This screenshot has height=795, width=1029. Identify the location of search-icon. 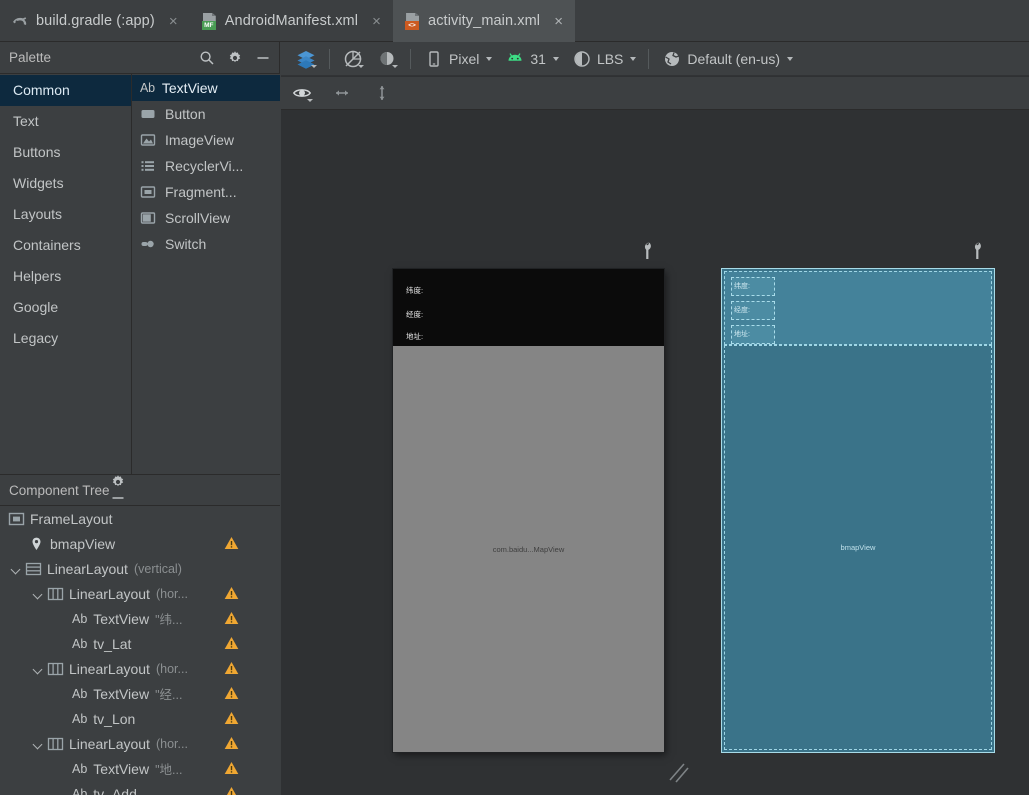
(207, 58).